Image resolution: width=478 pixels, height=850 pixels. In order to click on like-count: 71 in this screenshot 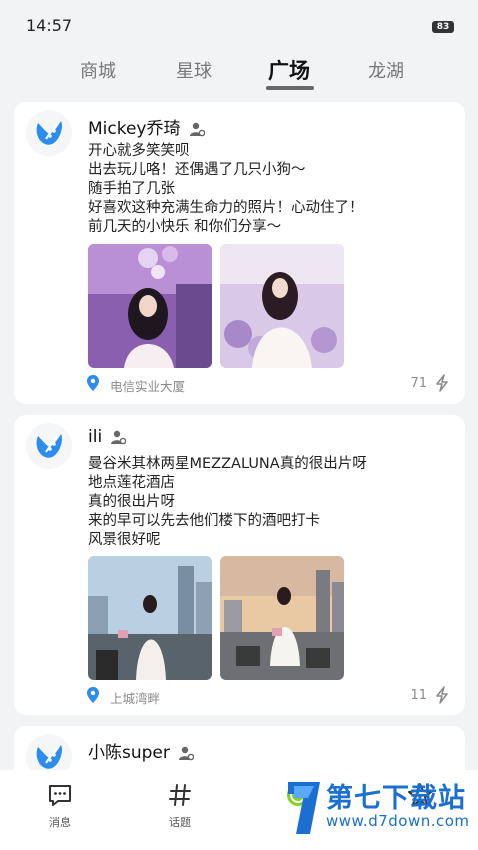, I will do `click(418, 383)`.